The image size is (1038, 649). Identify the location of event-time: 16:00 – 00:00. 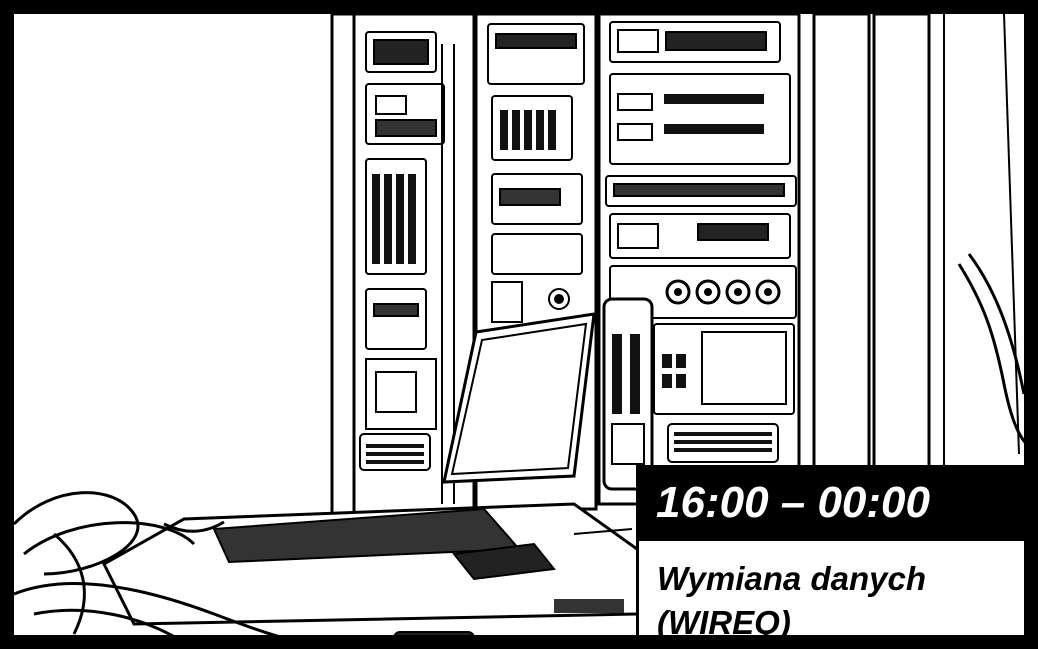
(830, 503).